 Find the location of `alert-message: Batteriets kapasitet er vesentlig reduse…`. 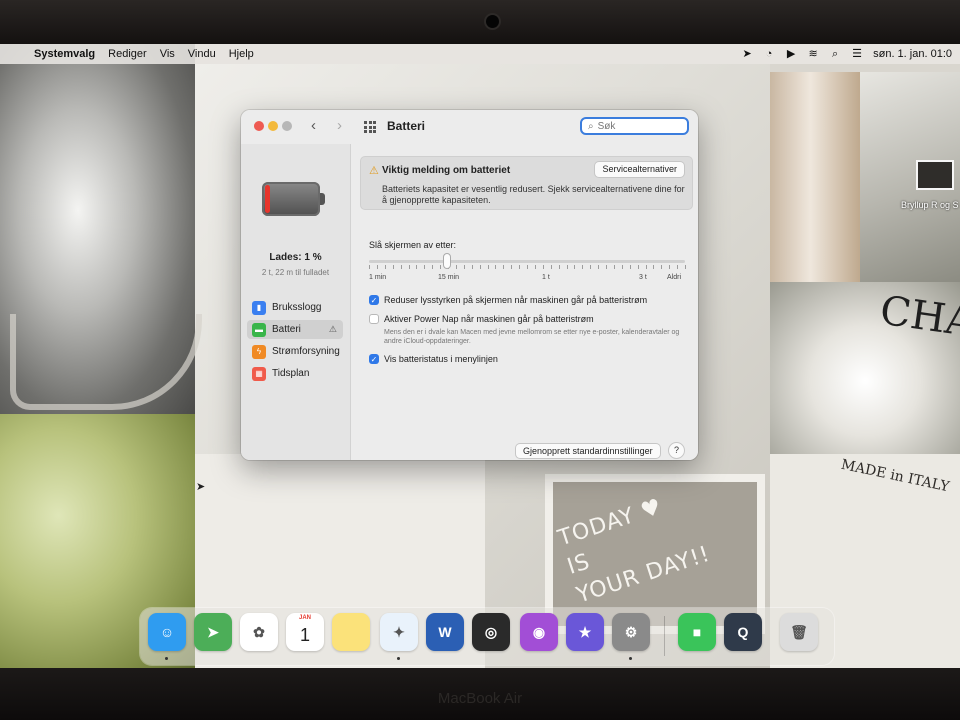

alert-message: Batteriets kapasitet er vesentlig reduse… is located at coordinates (533, 194).